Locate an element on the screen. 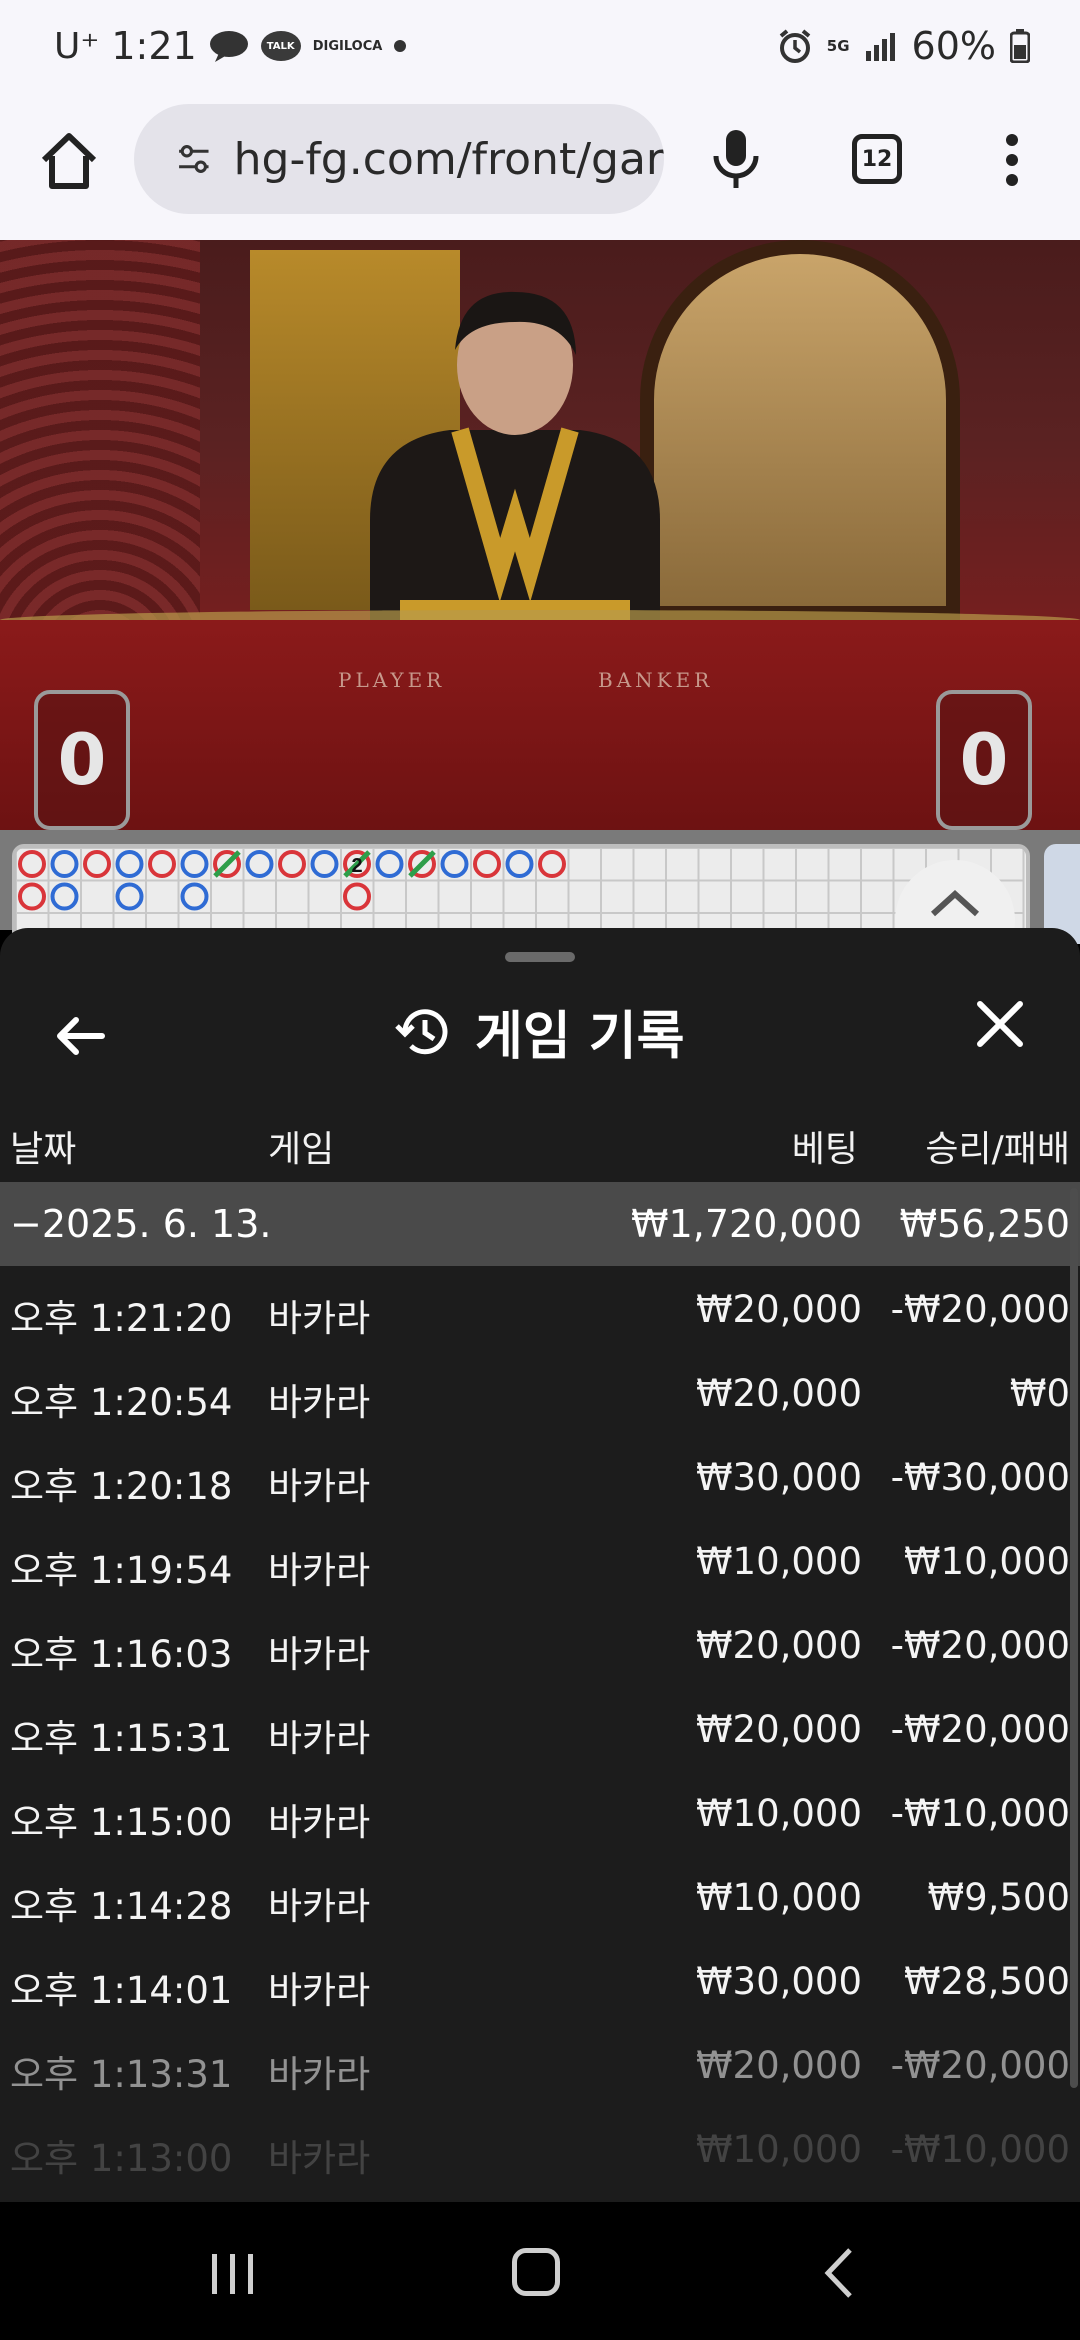 The width and height of the screenshot is (1080, 2340). system-nav-bar is located at coordinates (540, 2271).